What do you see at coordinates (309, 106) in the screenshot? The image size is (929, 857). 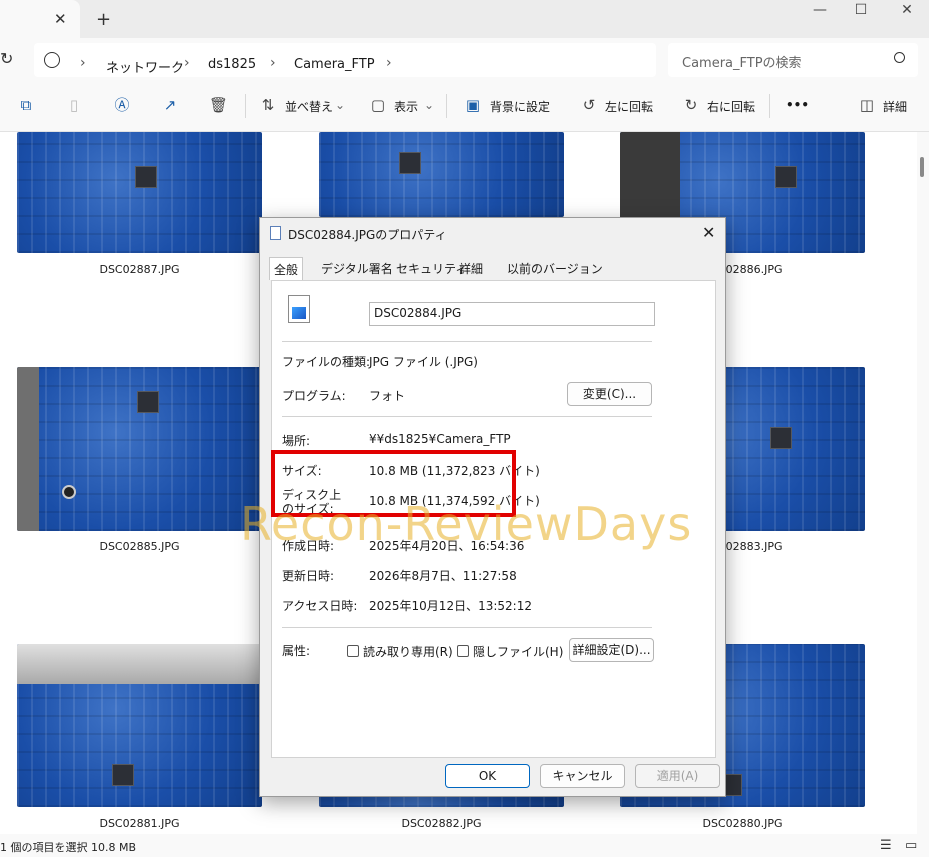 I see `sort-button: 並べ替え` at bounding box center [309, 106].